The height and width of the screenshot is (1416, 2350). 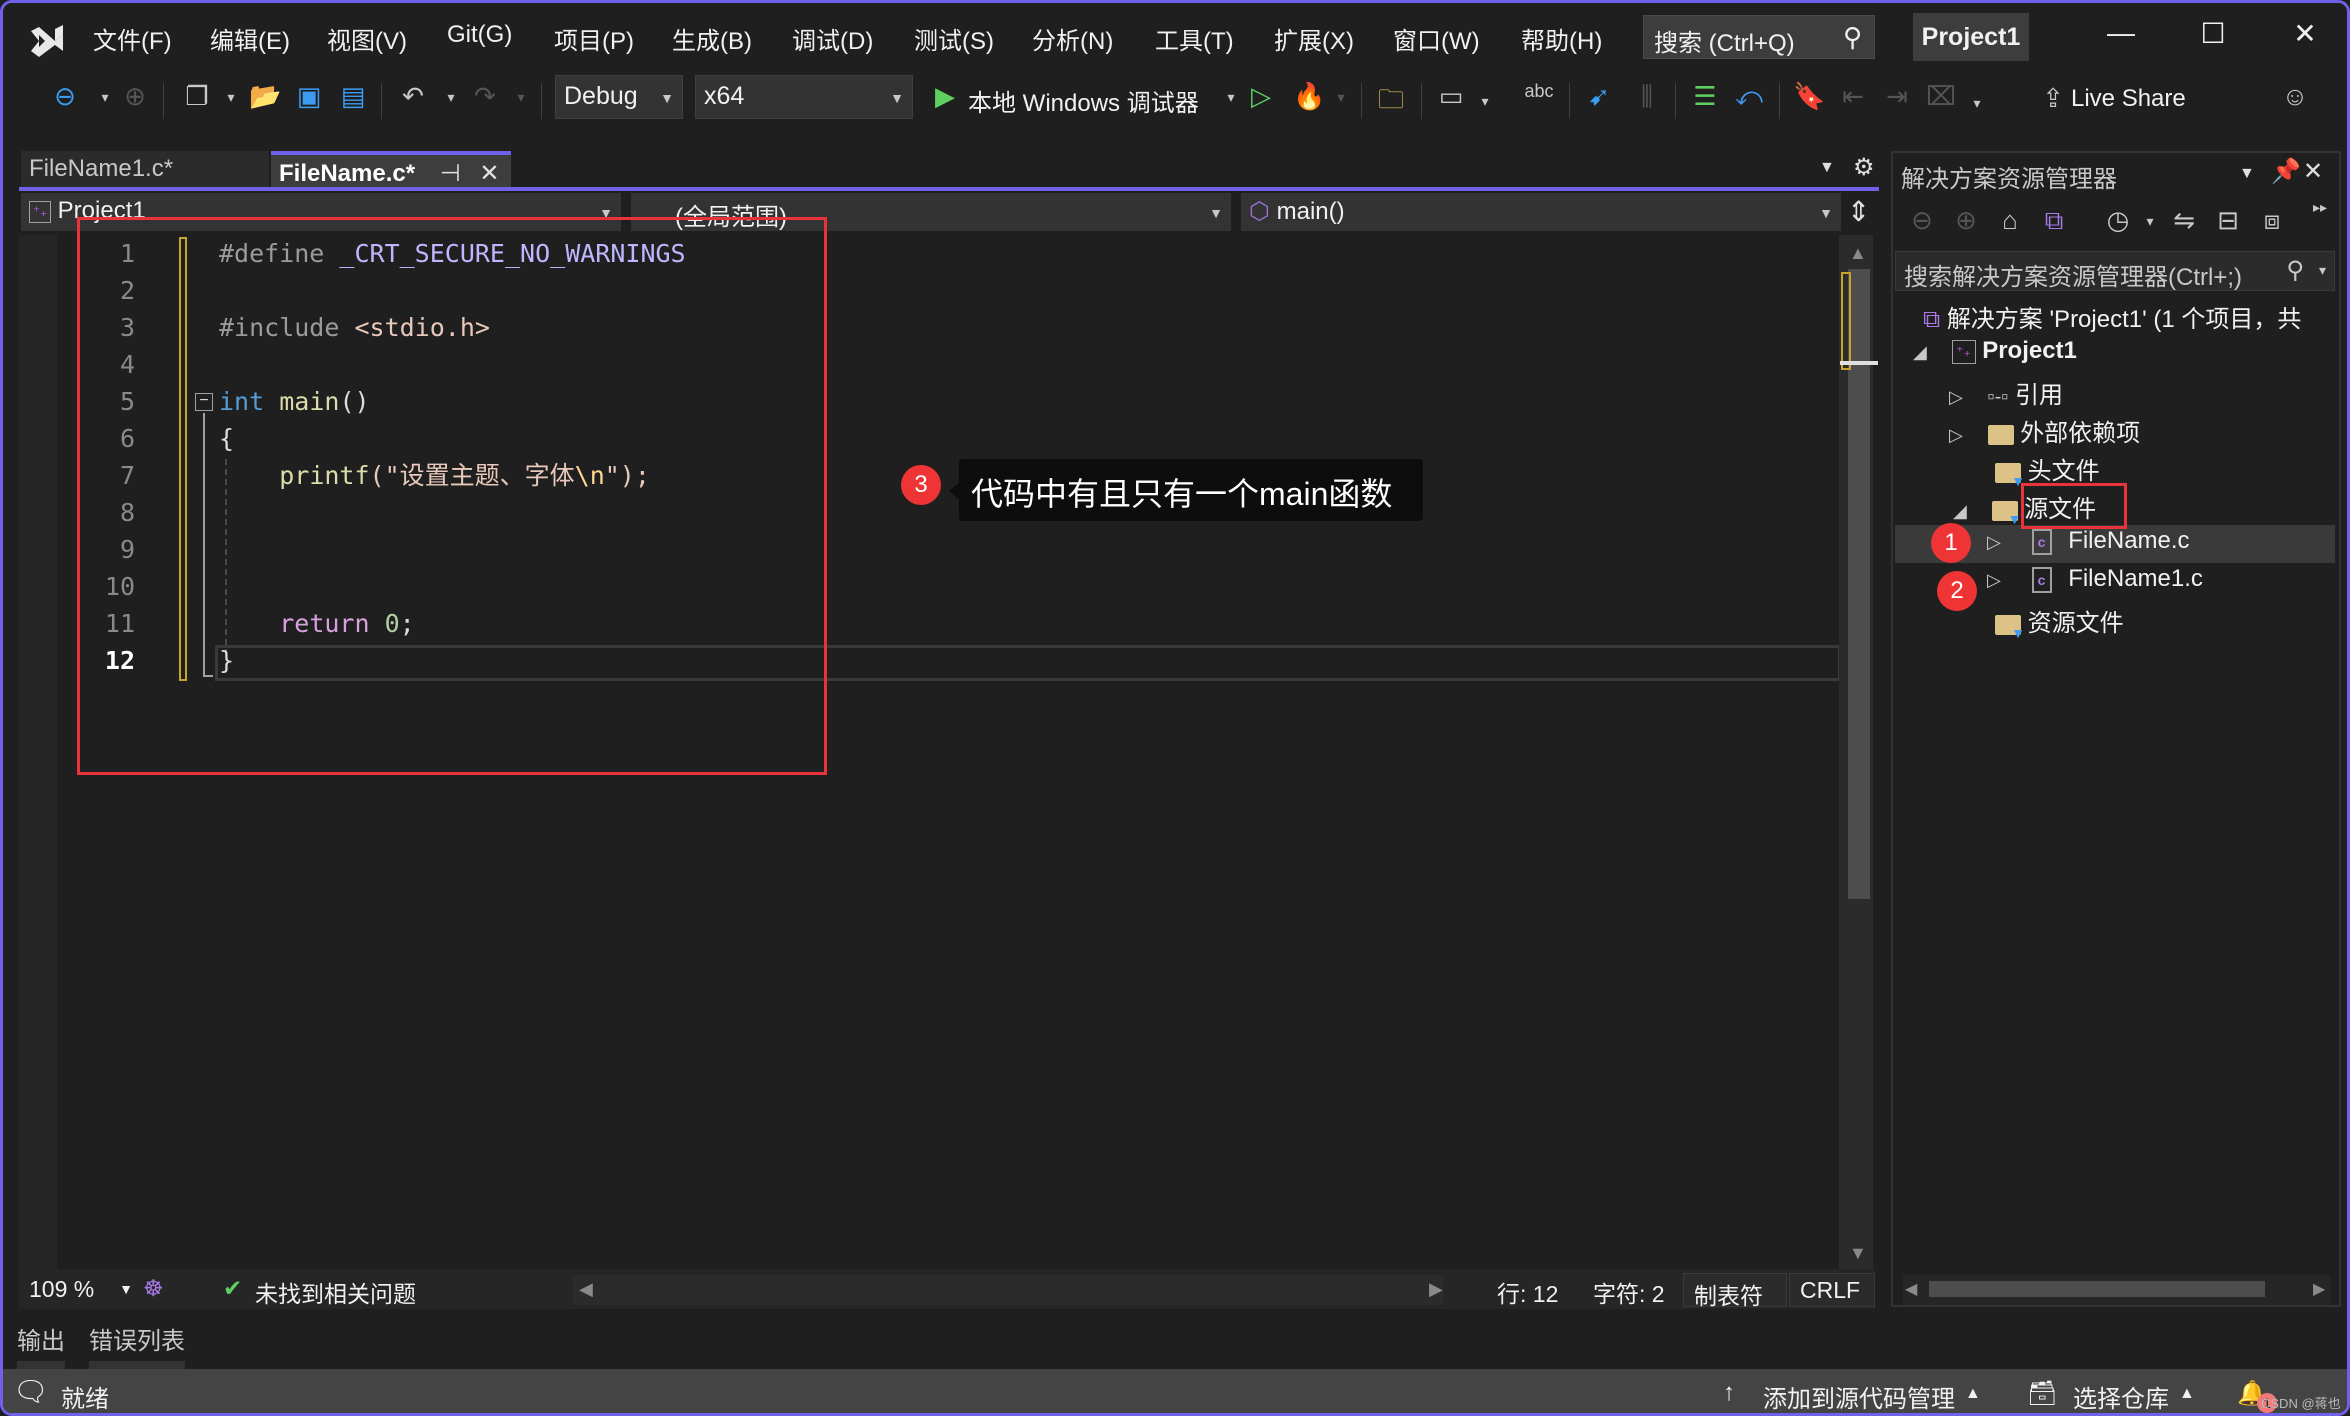 What do you see at coordinates (413, 96) in the screenshot?
I see `undo-icon: ↶` at bounding box center [413, 96].